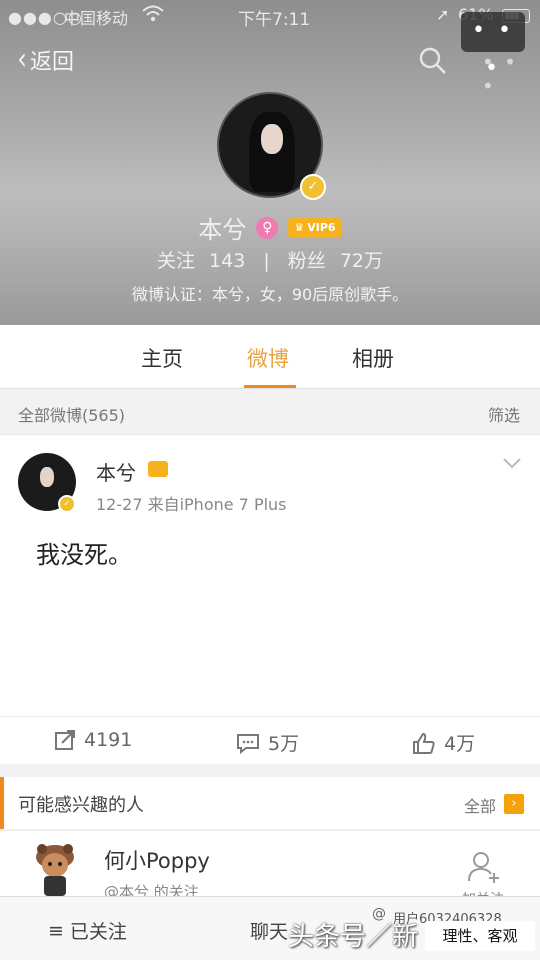  I want to click on status-time: 下午7:11, so click(274, 20).